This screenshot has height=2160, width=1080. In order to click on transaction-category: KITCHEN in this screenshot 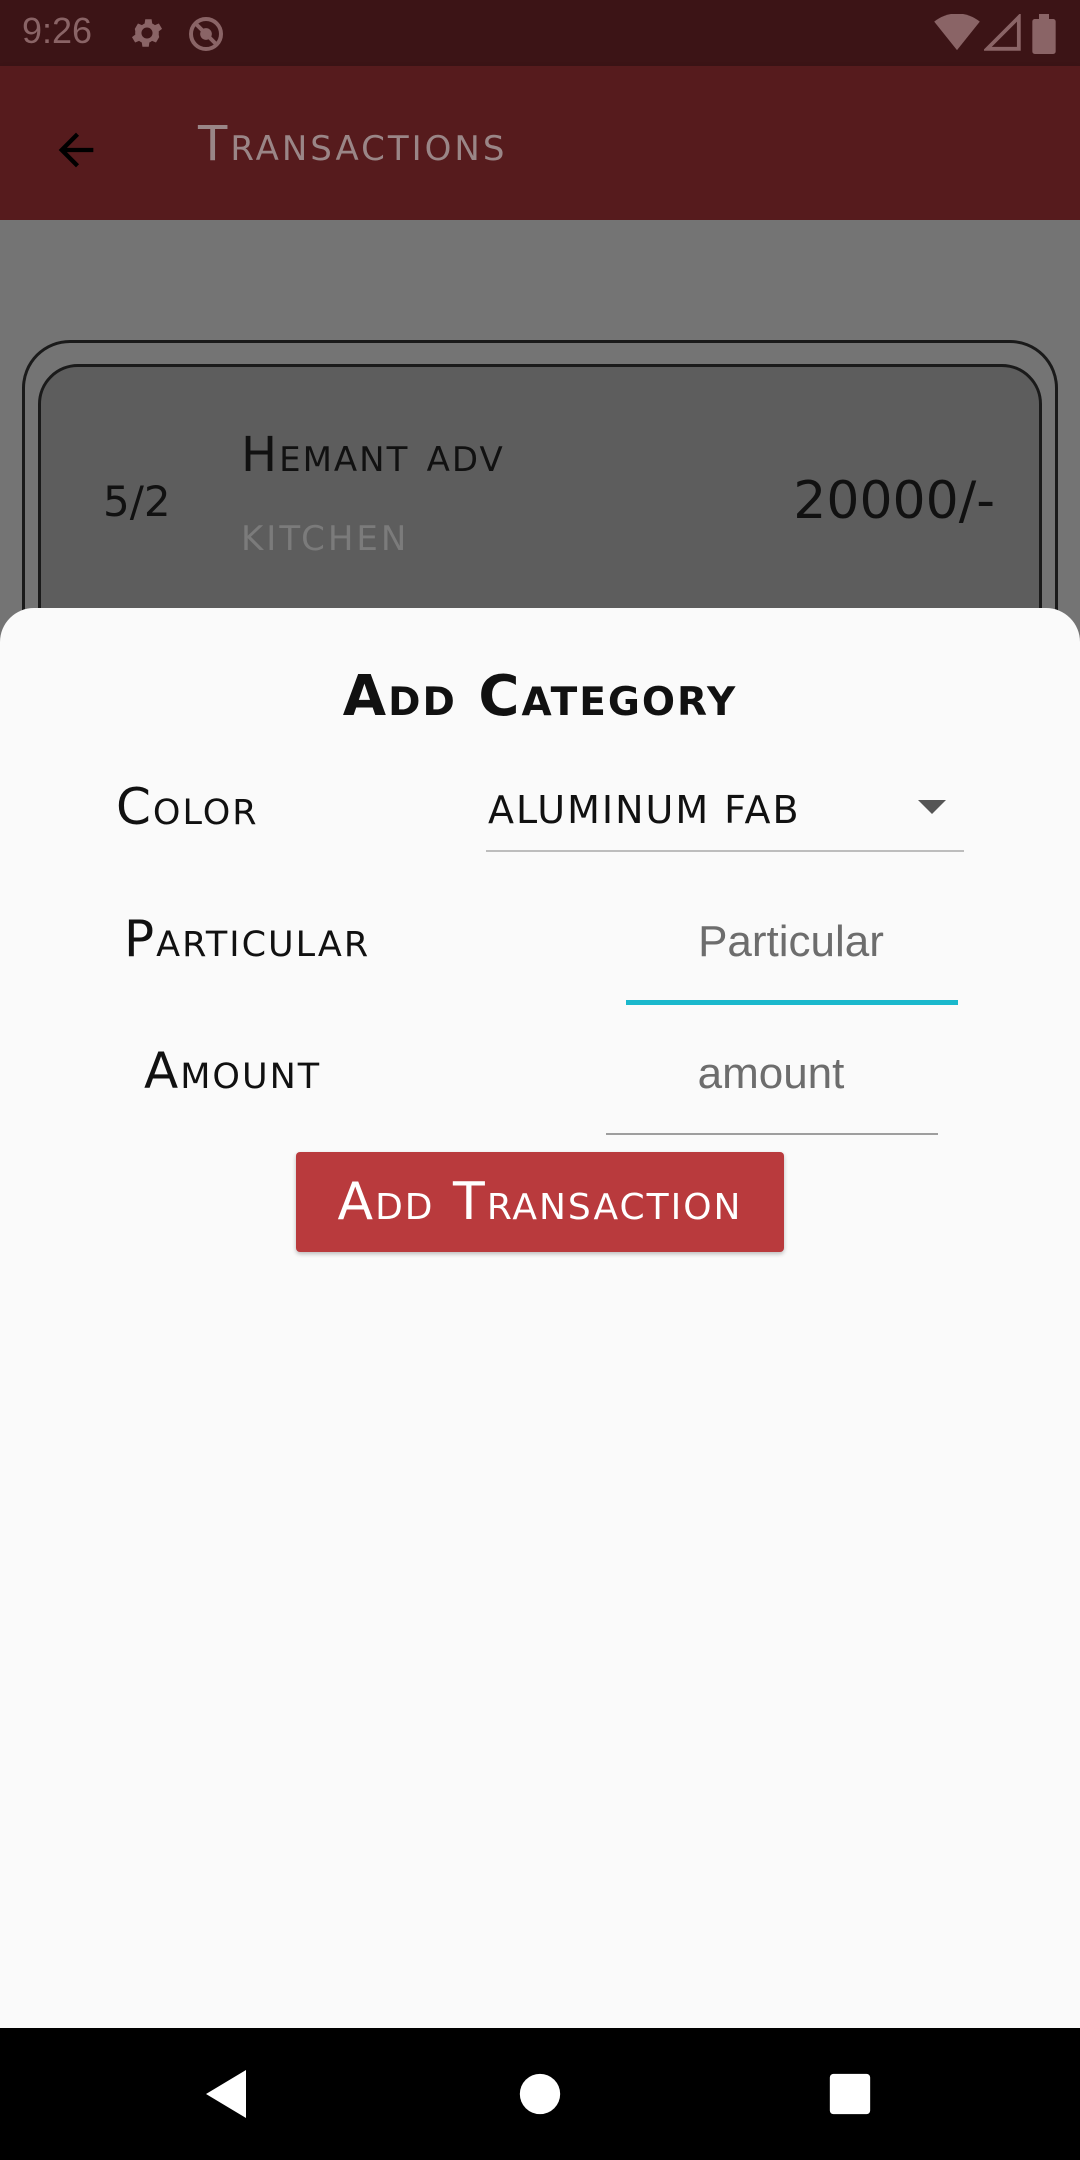, I will do `click(325, 539)`.